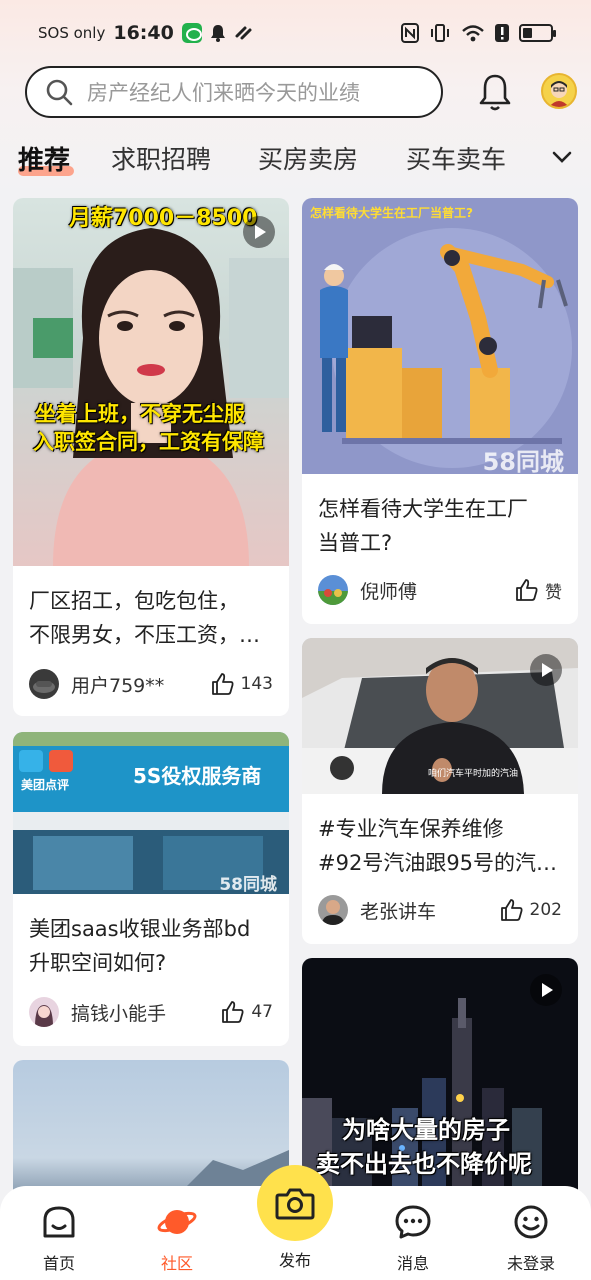  What do you see at coordinates (545, 910) in the screenshot?
I see `like-count: 202` at bounding box center [545, 910].